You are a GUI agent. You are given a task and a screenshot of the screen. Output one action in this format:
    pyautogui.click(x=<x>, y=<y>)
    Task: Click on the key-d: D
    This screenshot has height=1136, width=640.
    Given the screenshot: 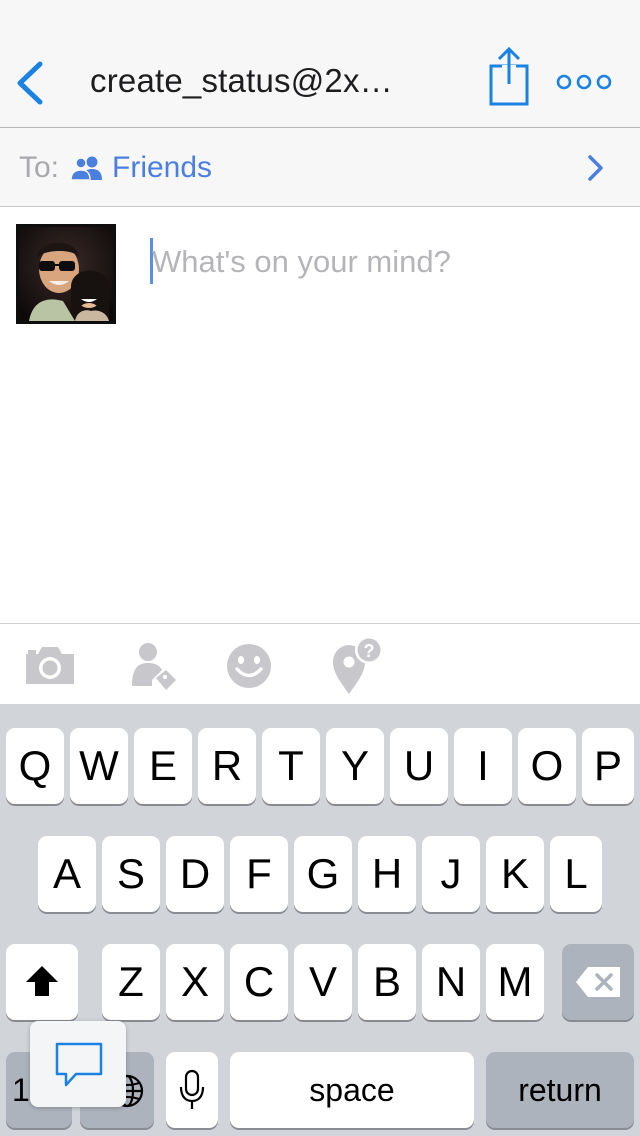 What is the action you would take?
    pyautogui.click(x=195, y=874)
    